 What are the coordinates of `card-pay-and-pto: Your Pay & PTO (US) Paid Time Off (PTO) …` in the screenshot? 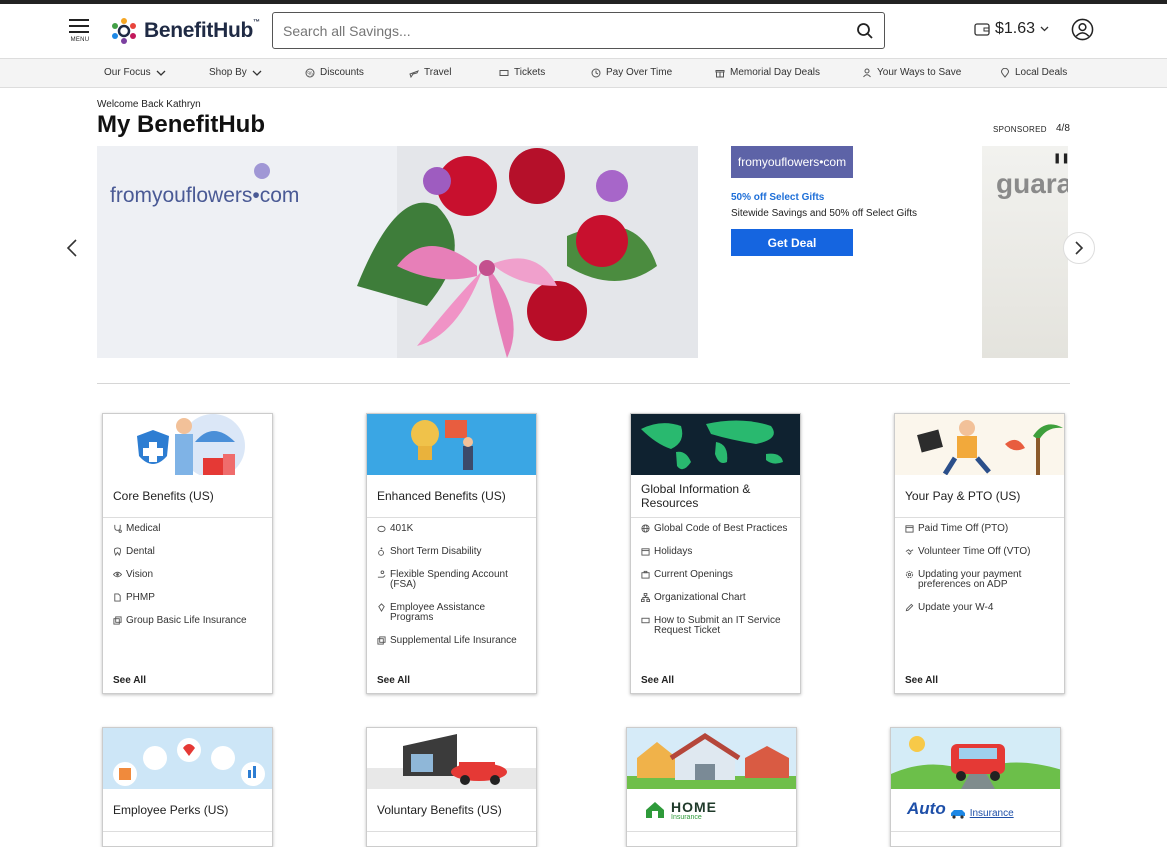 It's located at (979, 553).